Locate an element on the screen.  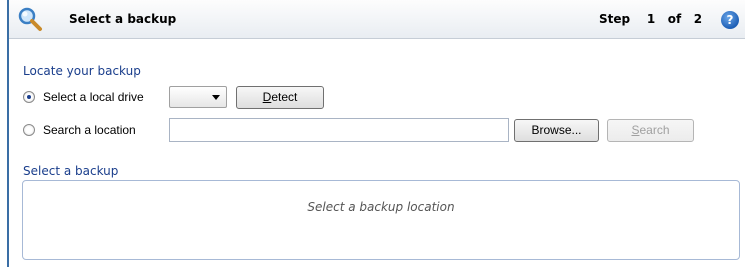
magnifier-icon is located at coordinates (30, 19).